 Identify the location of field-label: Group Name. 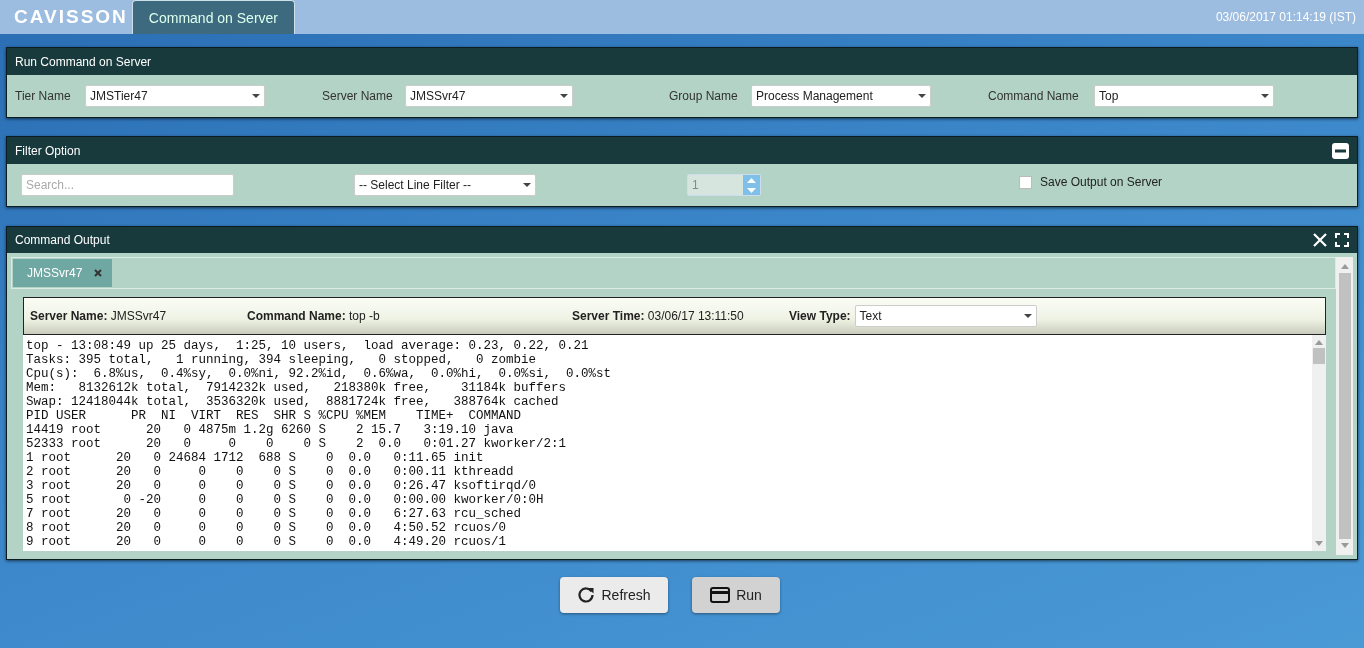
(704, 96).